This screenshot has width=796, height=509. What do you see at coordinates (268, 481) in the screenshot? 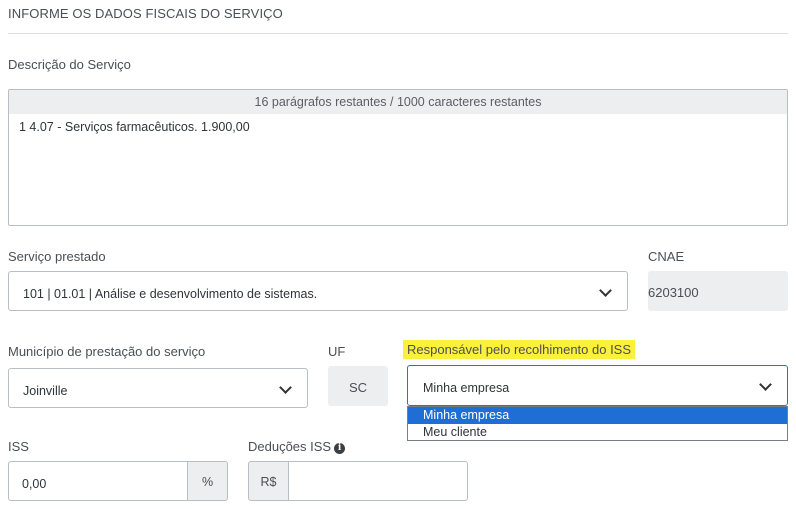
I see `deducoes-currency-addon: R$` at bounding box center [268, 481].